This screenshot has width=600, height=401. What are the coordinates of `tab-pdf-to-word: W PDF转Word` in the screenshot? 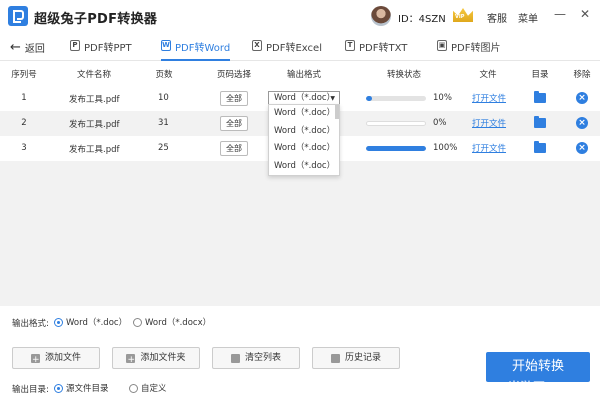 It's located at (196, 50).